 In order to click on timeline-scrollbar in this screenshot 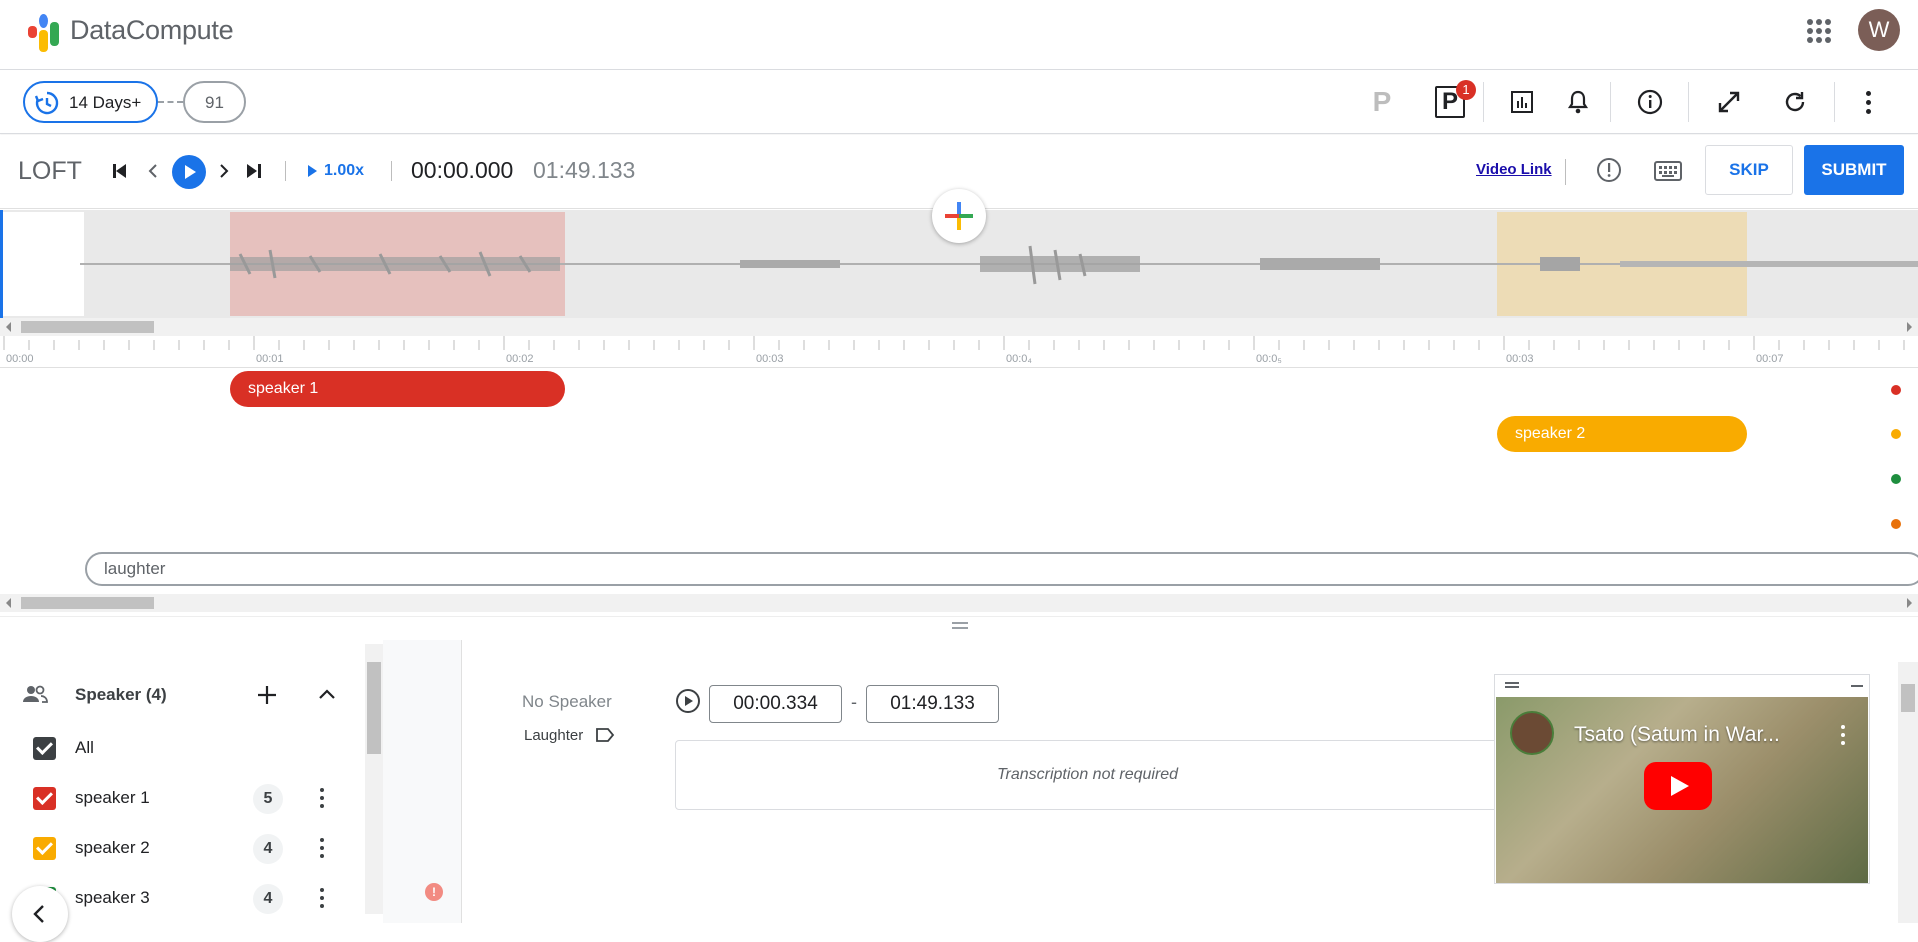, I will do `click(959, 603)`.